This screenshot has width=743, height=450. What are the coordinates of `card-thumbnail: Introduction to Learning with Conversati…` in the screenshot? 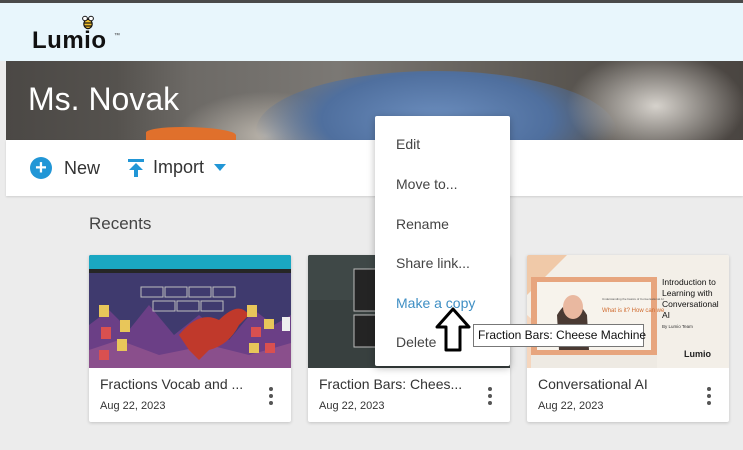 It's located at (628, 311).